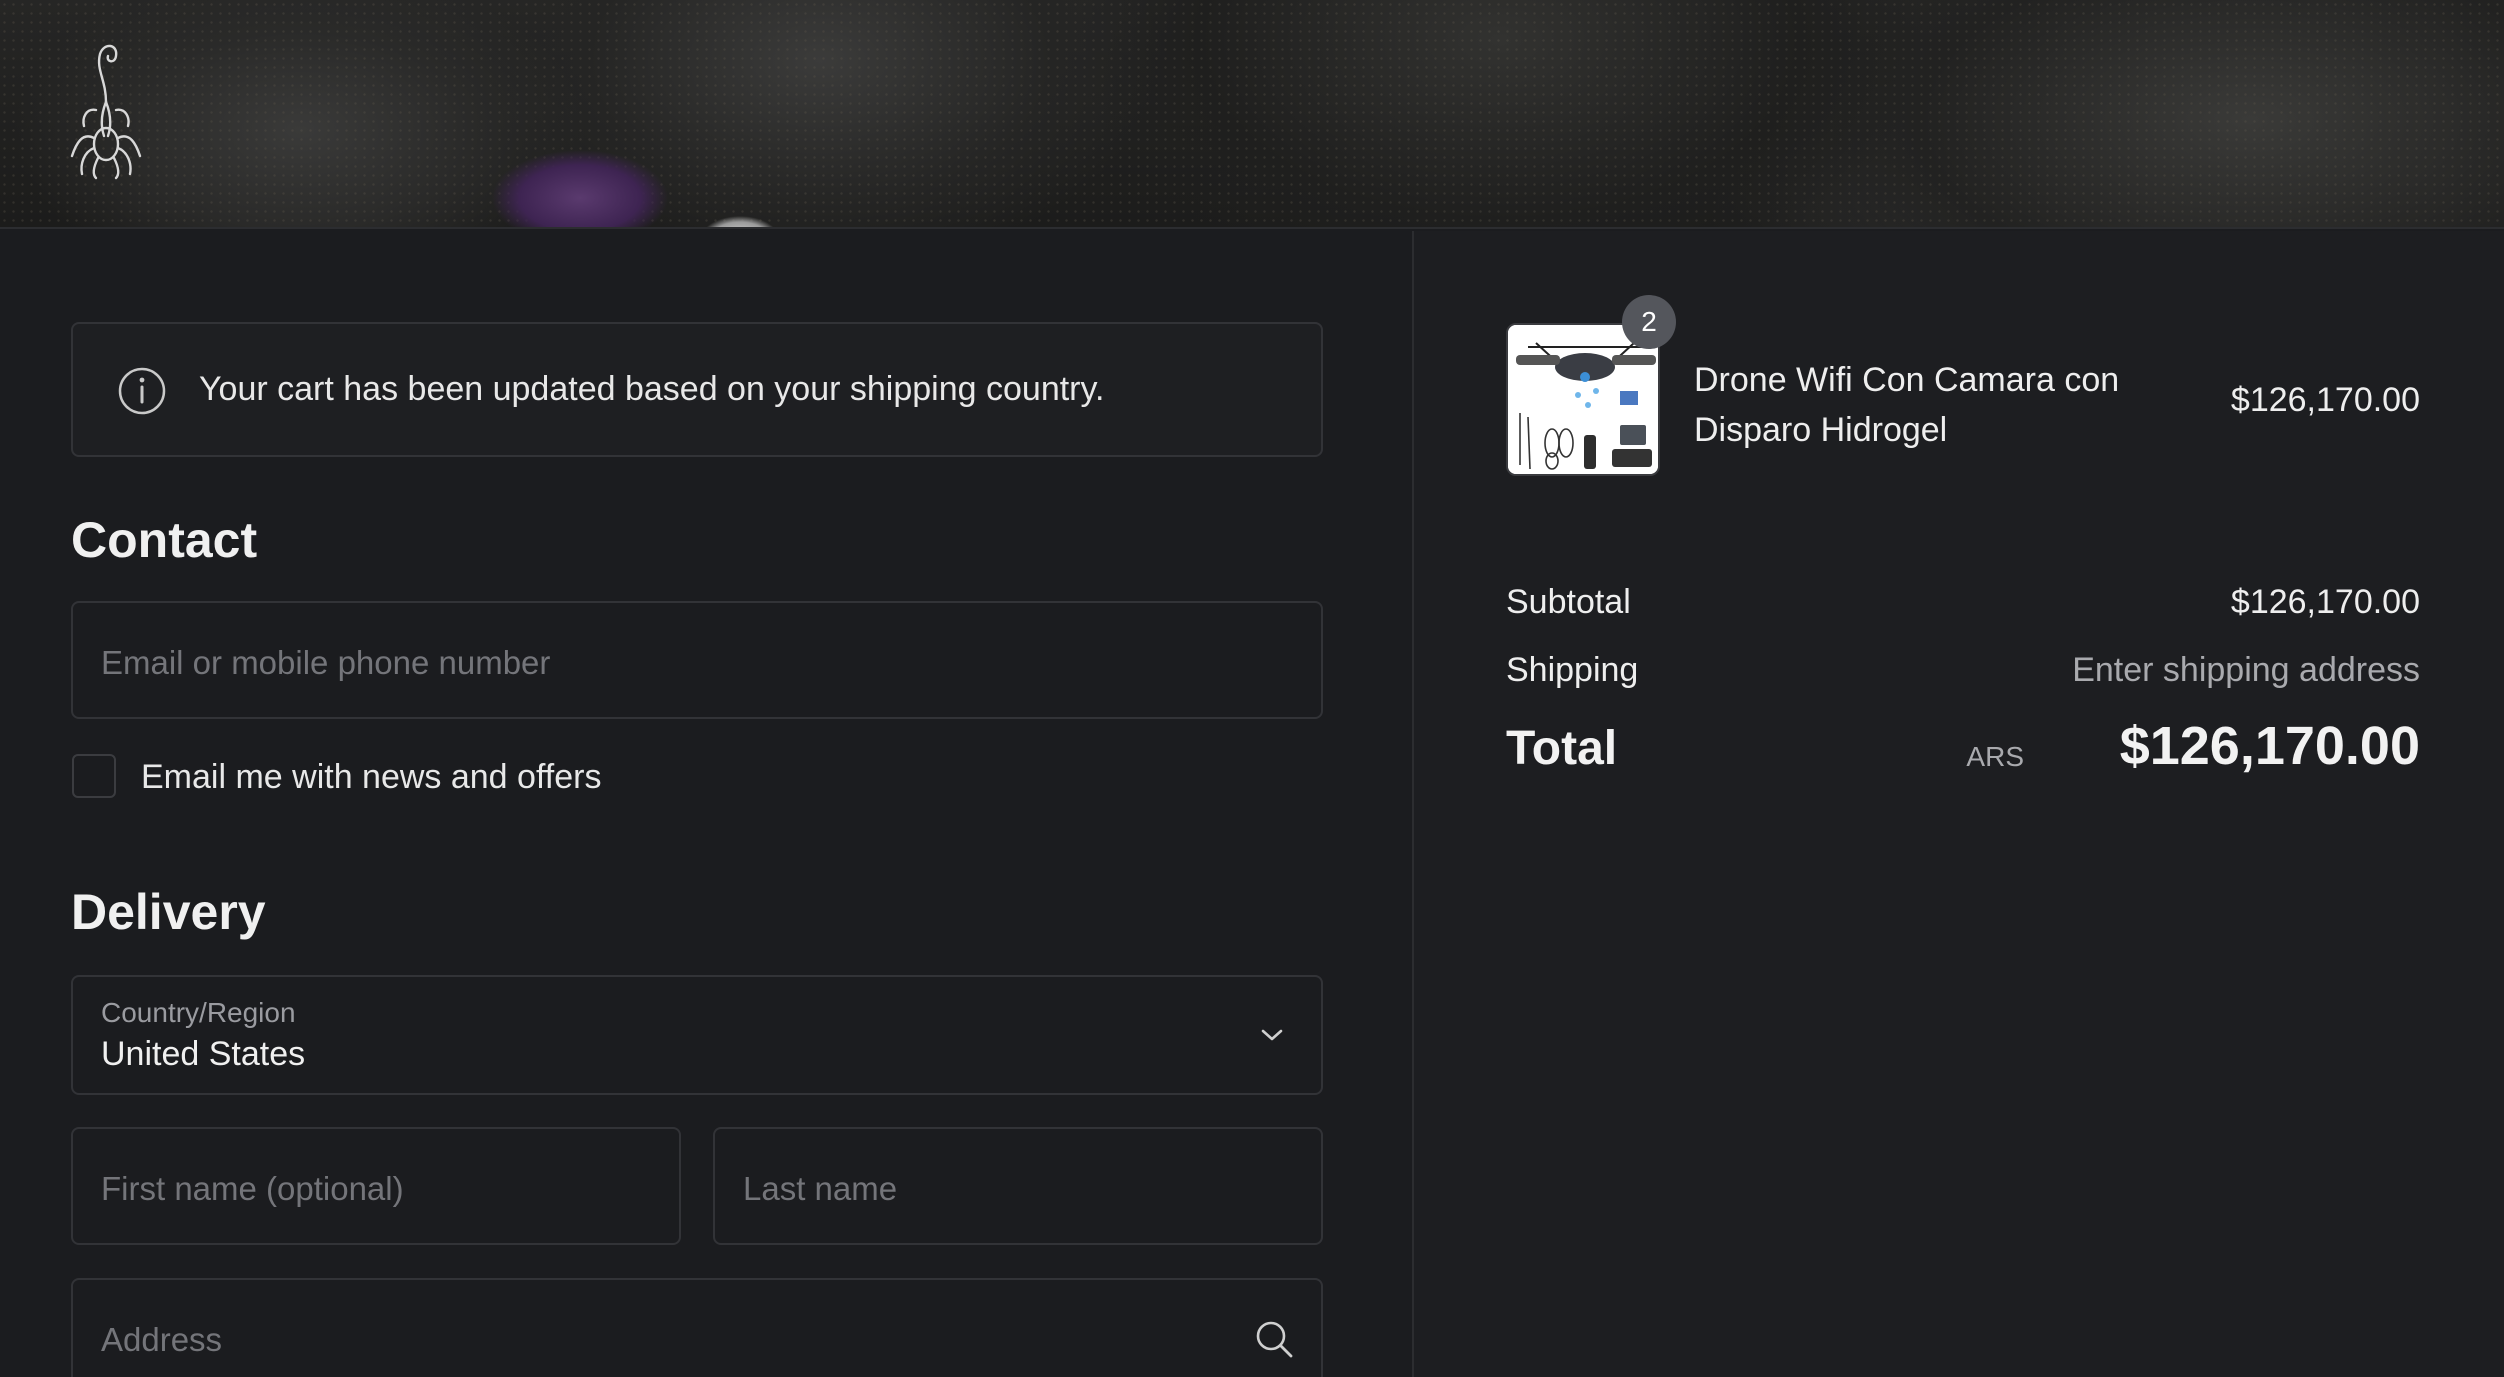 The image size is (2504, 1377). I want to click on first-name-field: First name (optional), so click(376, 1186).